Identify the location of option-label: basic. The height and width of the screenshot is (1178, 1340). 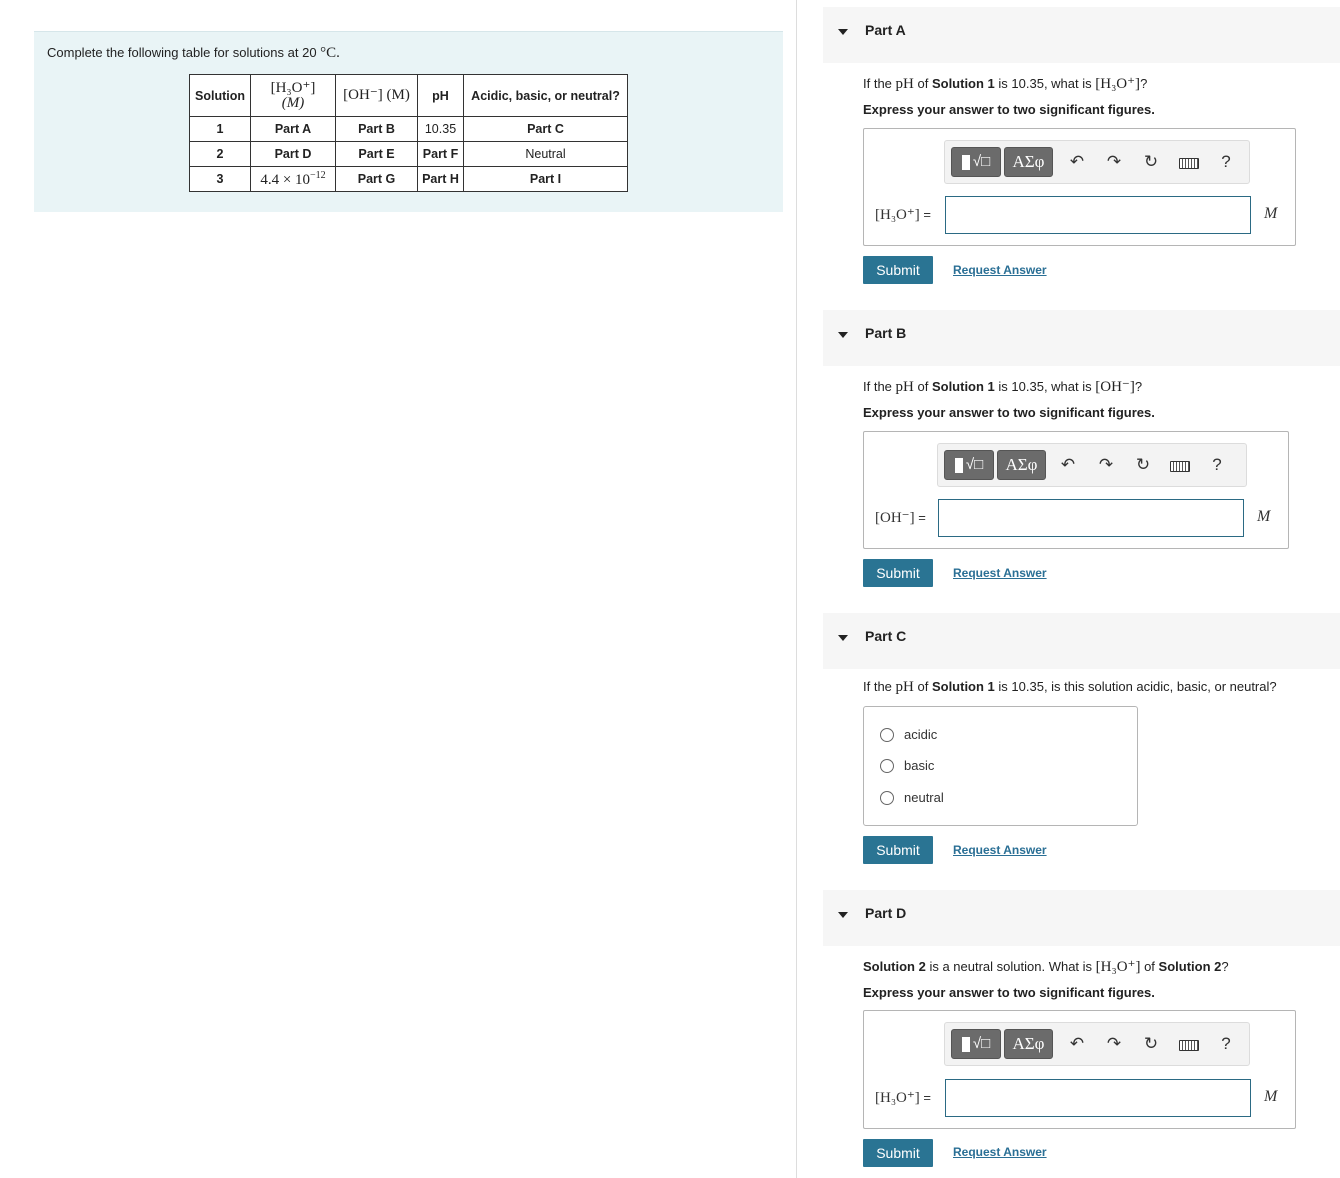
(919, 765).